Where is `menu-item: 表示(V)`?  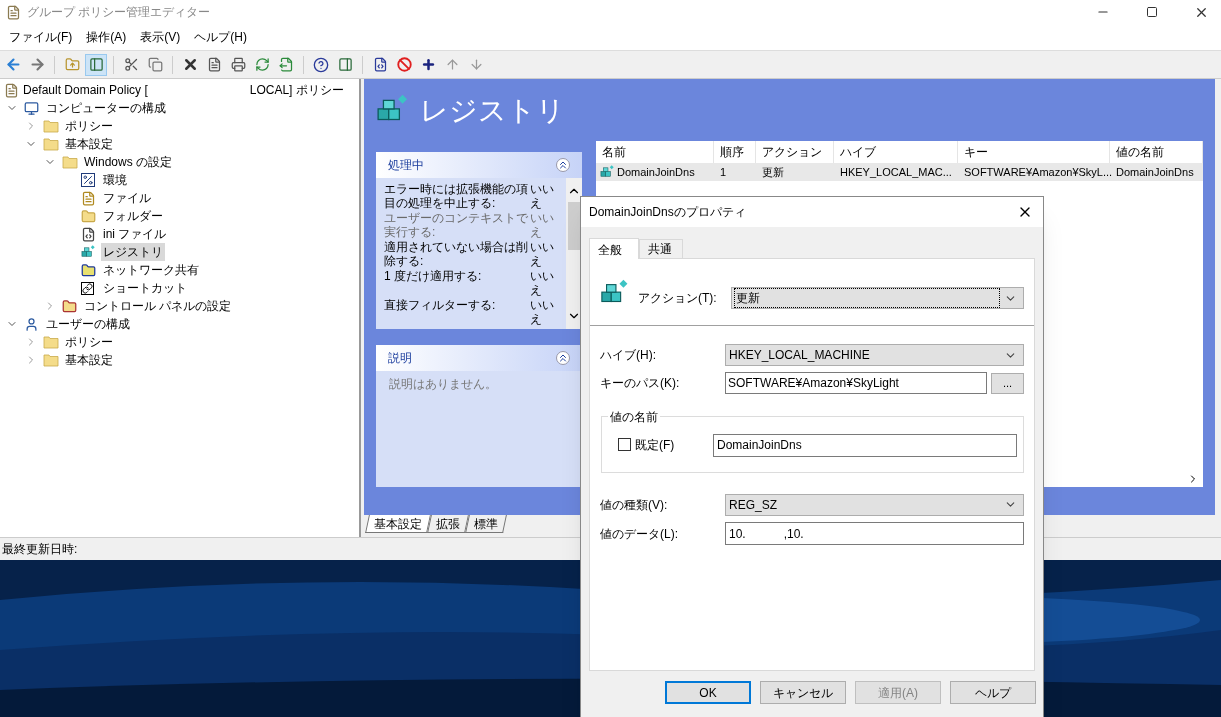 menu-item: 表示(V) is located at coordinates (160, 37).